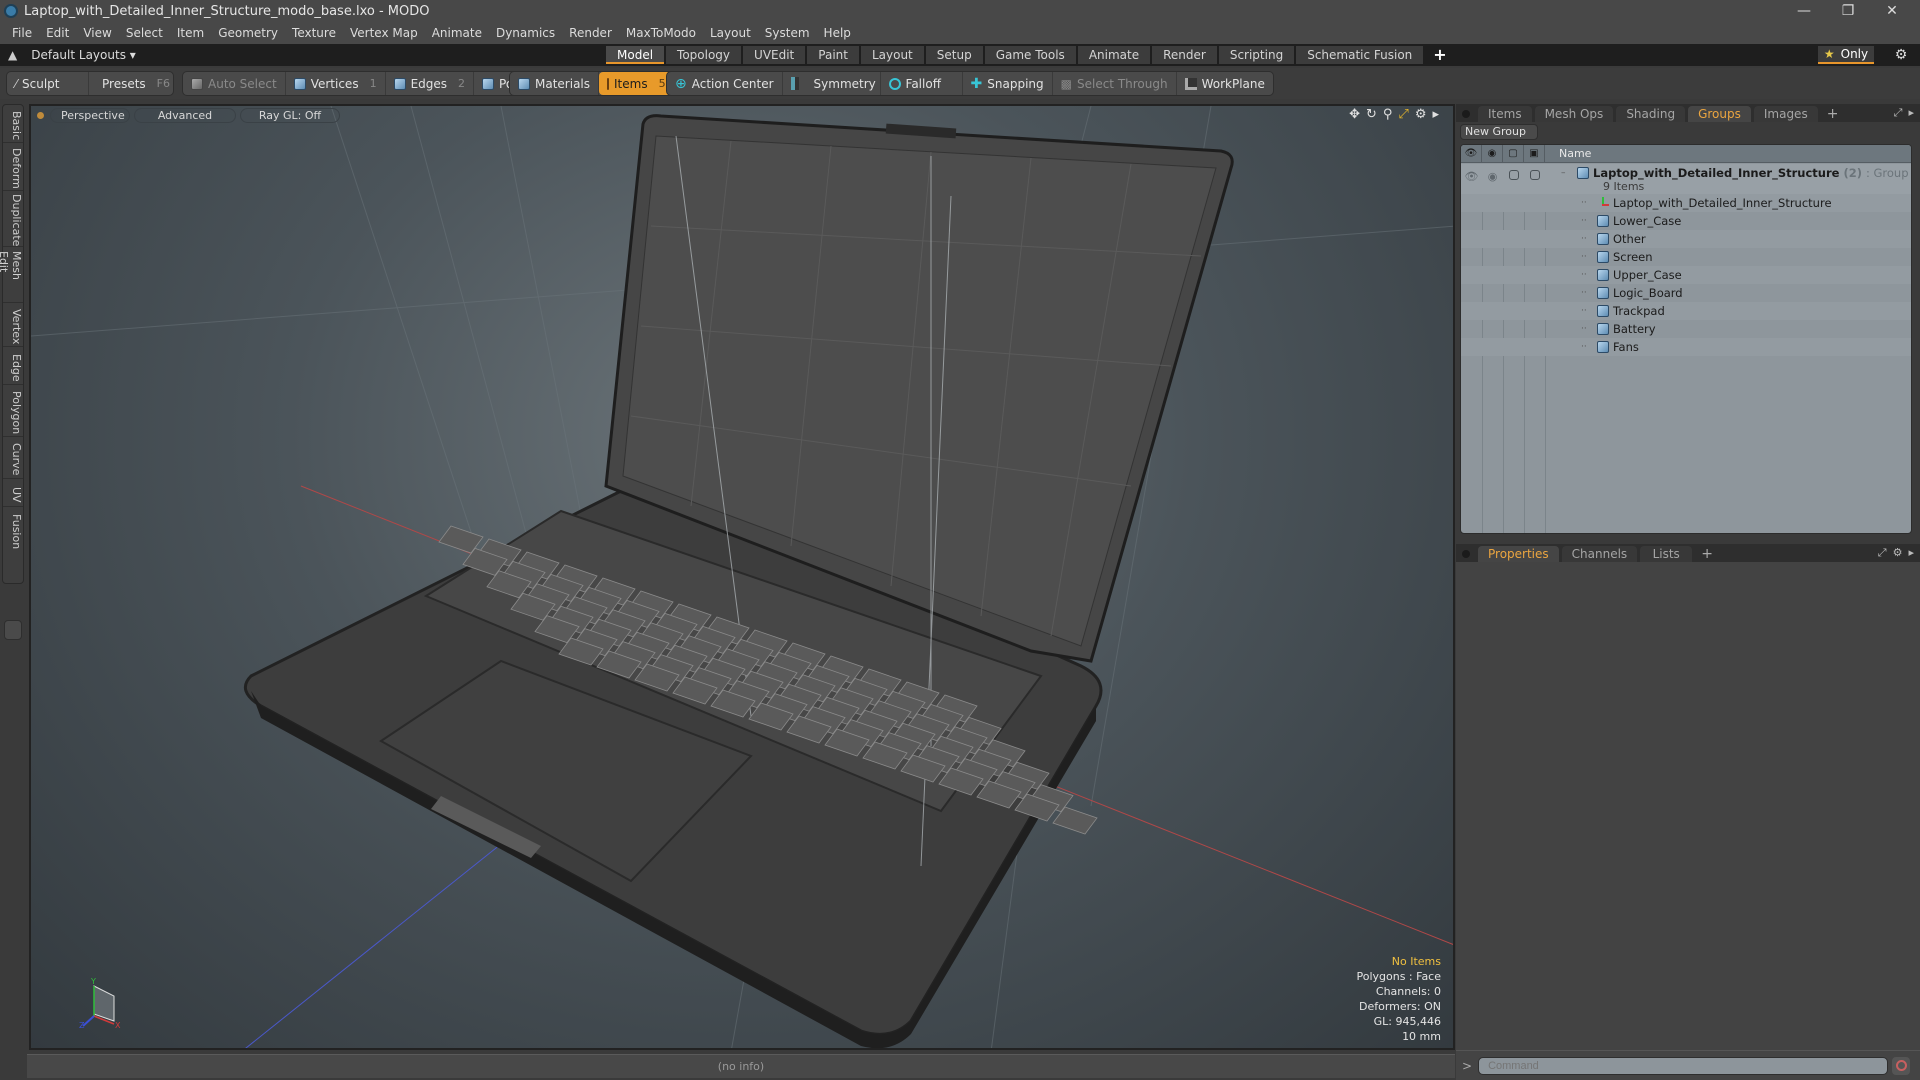 The height and width of the screenshot is (1080, 1920). I want to click on menu-system: System, so click(787, 33).